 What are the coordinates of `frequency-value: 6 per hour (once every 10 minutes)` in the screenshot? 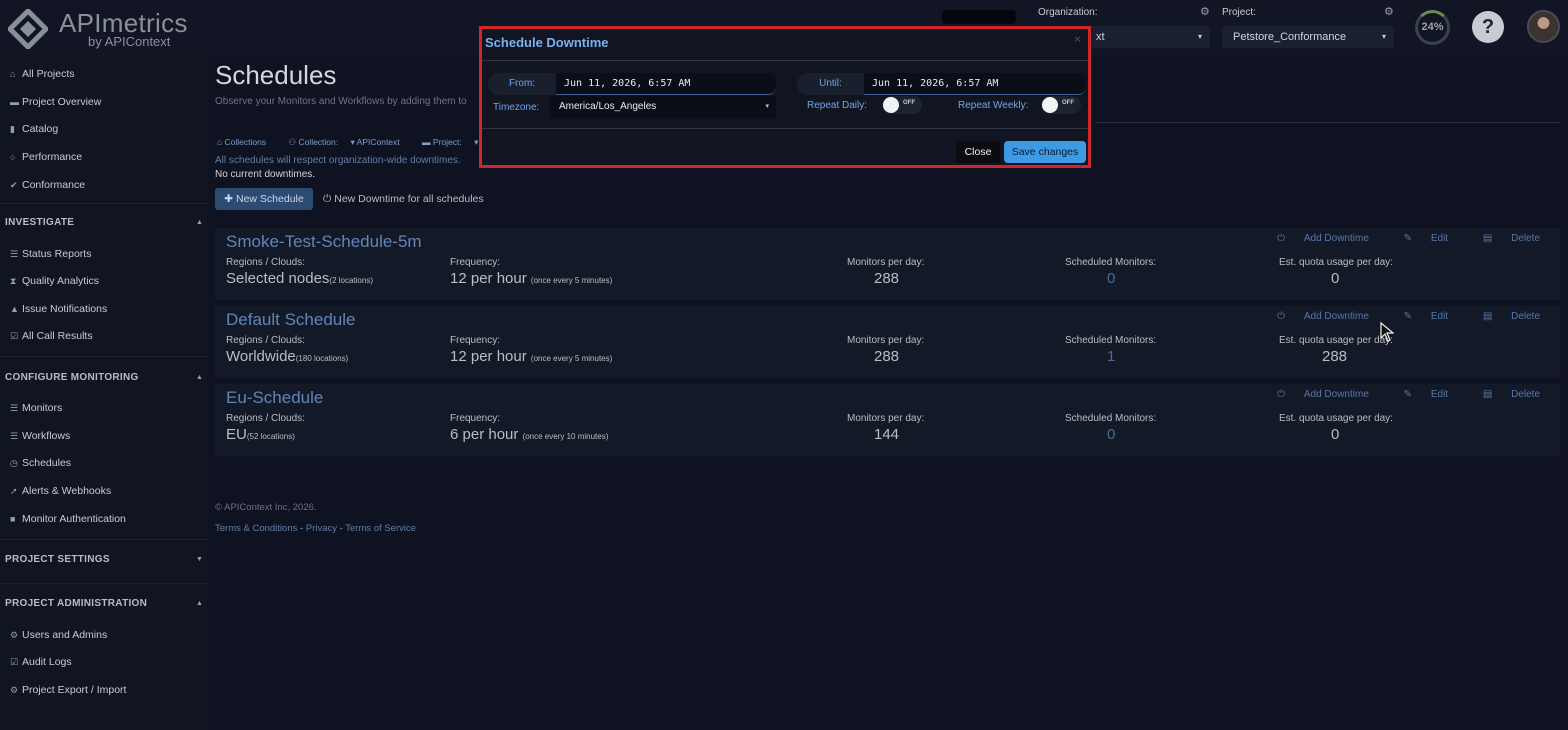 It's located at (529, 434).